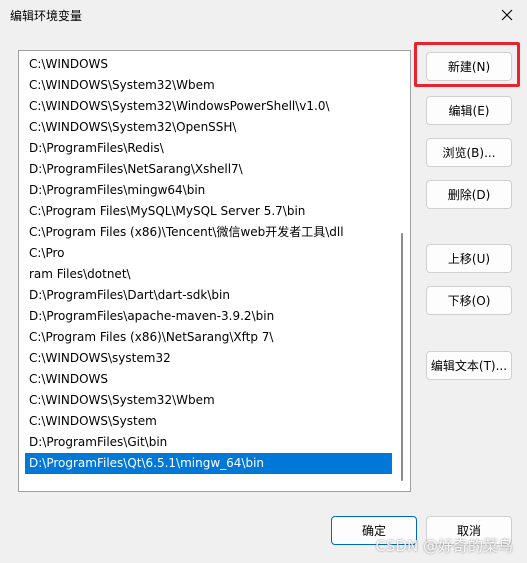 The image size is (527, 563). What do you see at coordinates (208, 442) in the screenshot?
I see `list-item: D:\ProgramFiles\Git\bin` at bounding box center [208, 442].